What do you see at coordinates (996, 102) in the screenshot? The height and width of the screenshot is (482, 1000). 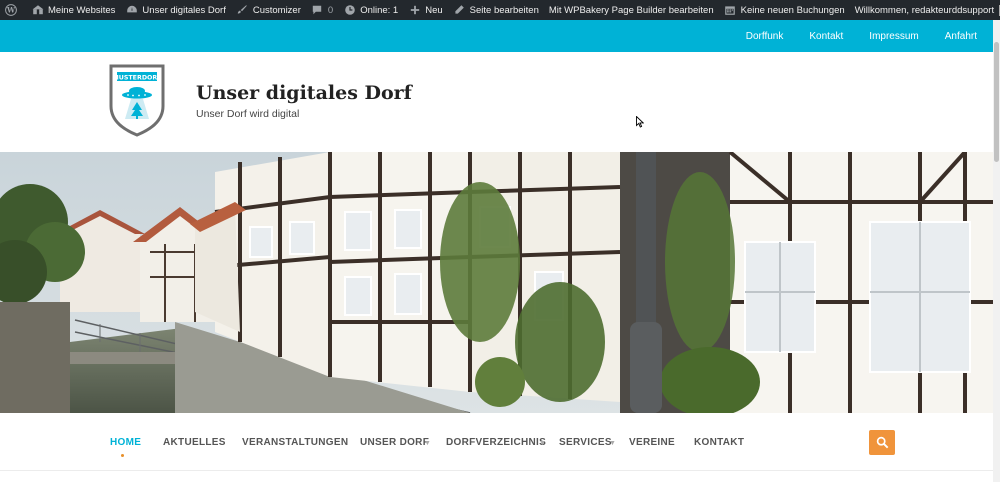 I see `scrollbar-thumb` at bounding box center [996, 102].